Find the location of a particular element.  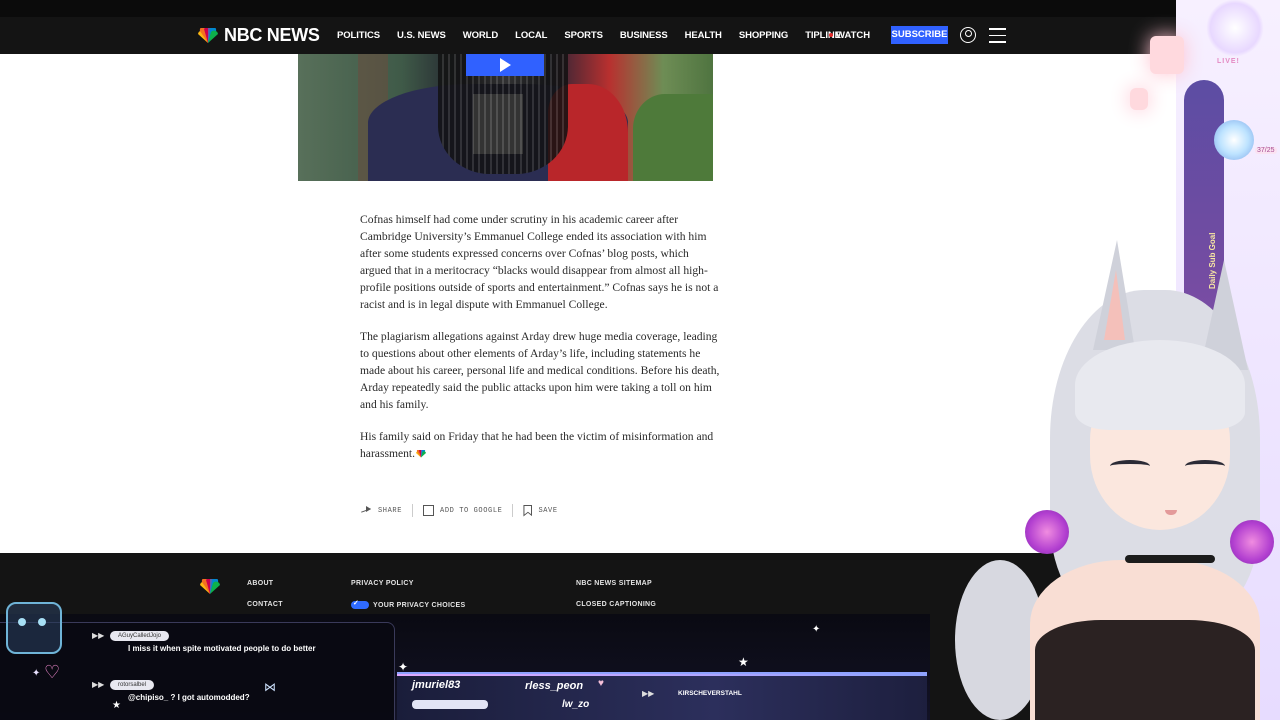

chat-message: @chipiso_ ? I got automodded? is located at coordinates (189, 697).